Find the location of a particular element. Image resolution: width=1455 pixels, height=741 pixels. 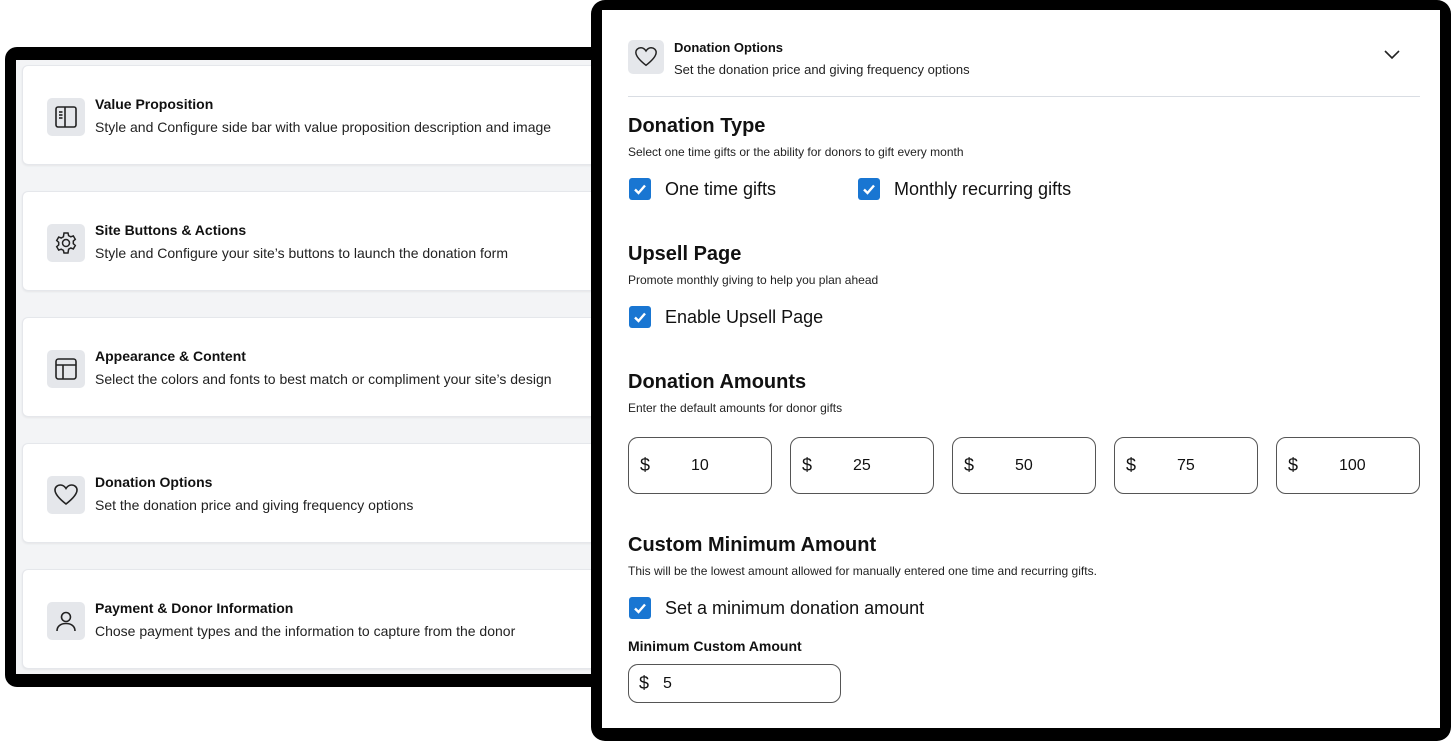

amount-value: 75 is located at coordinates (1186, 465).